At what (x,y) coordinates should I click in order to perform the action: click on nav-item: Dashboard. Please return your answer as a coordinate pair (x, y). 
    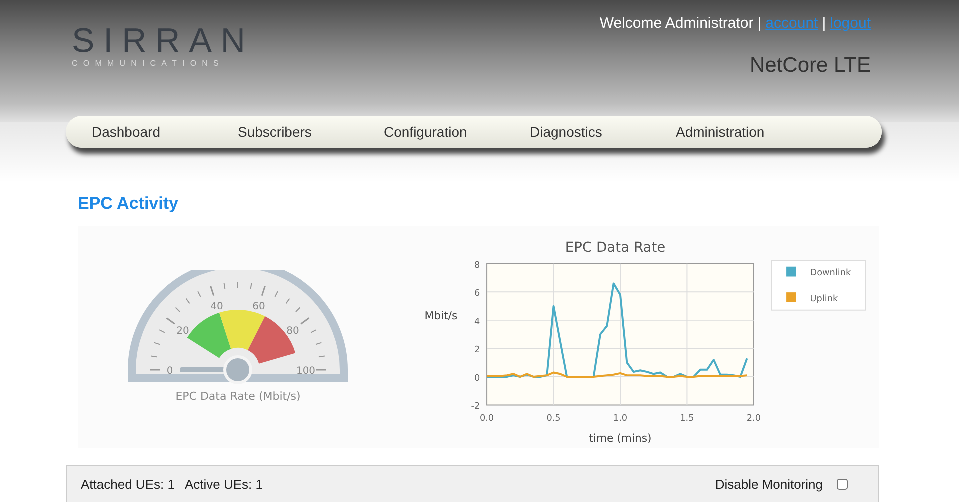
    Looking at the image, I should click on (165, 132).